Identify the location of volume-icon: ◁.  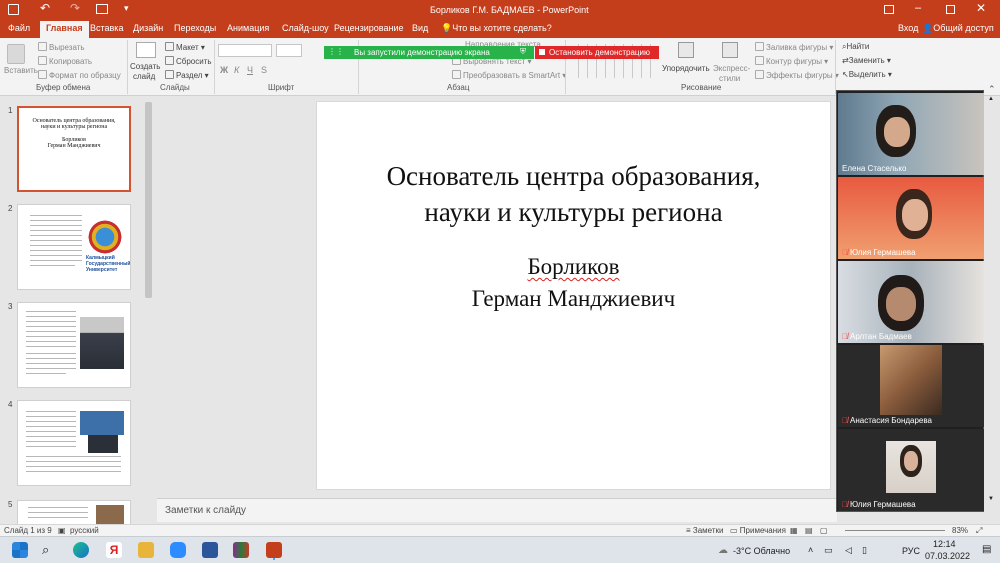
(848, 550).